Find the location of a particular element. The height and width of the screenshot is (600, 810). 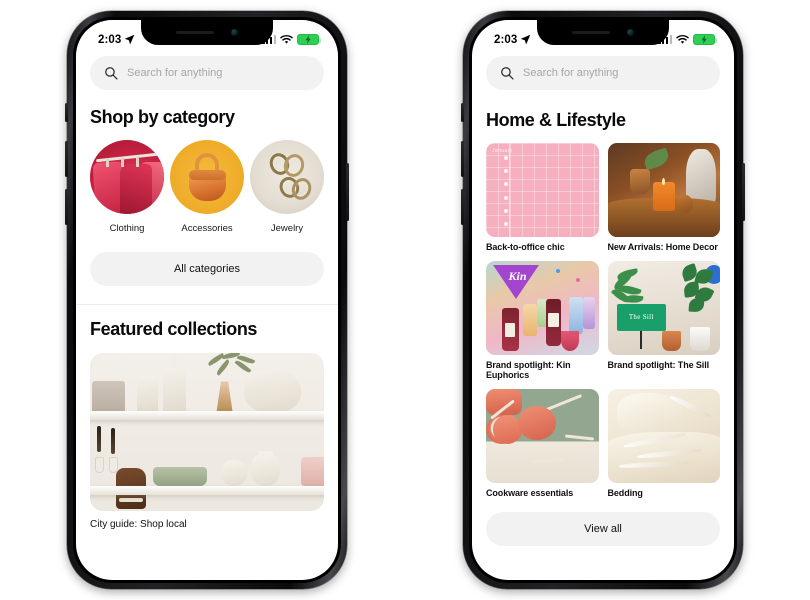

category-item-accessories: Accessories is located at coordinates (207, 187).